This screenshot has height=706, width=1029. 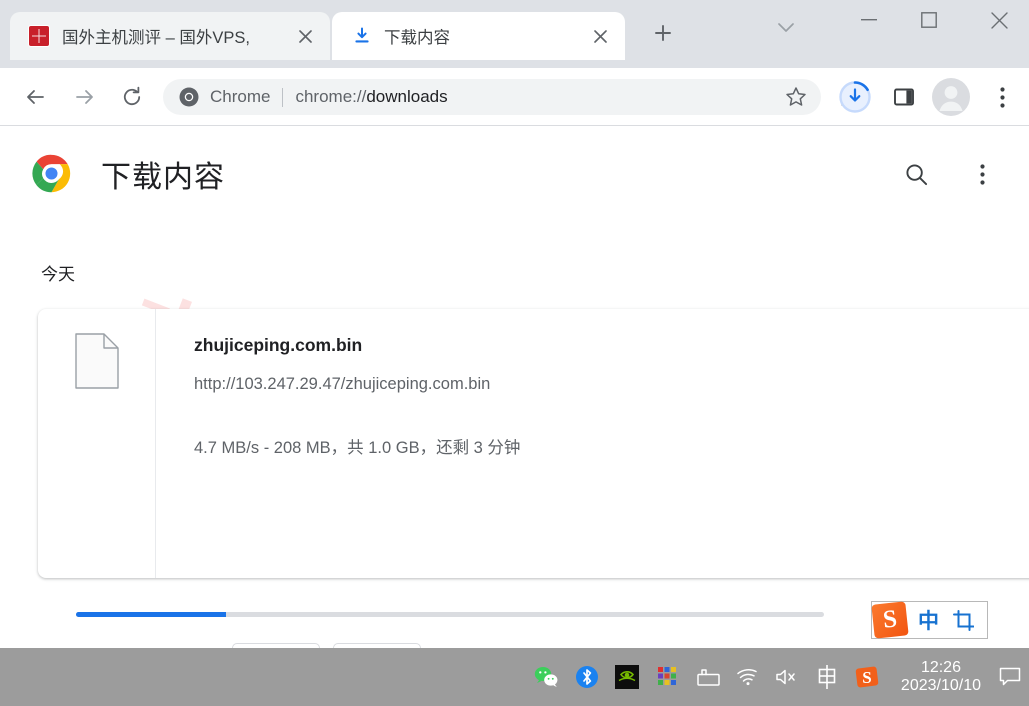 I want to click on nvidia-icon, so click(x=627, y=677).